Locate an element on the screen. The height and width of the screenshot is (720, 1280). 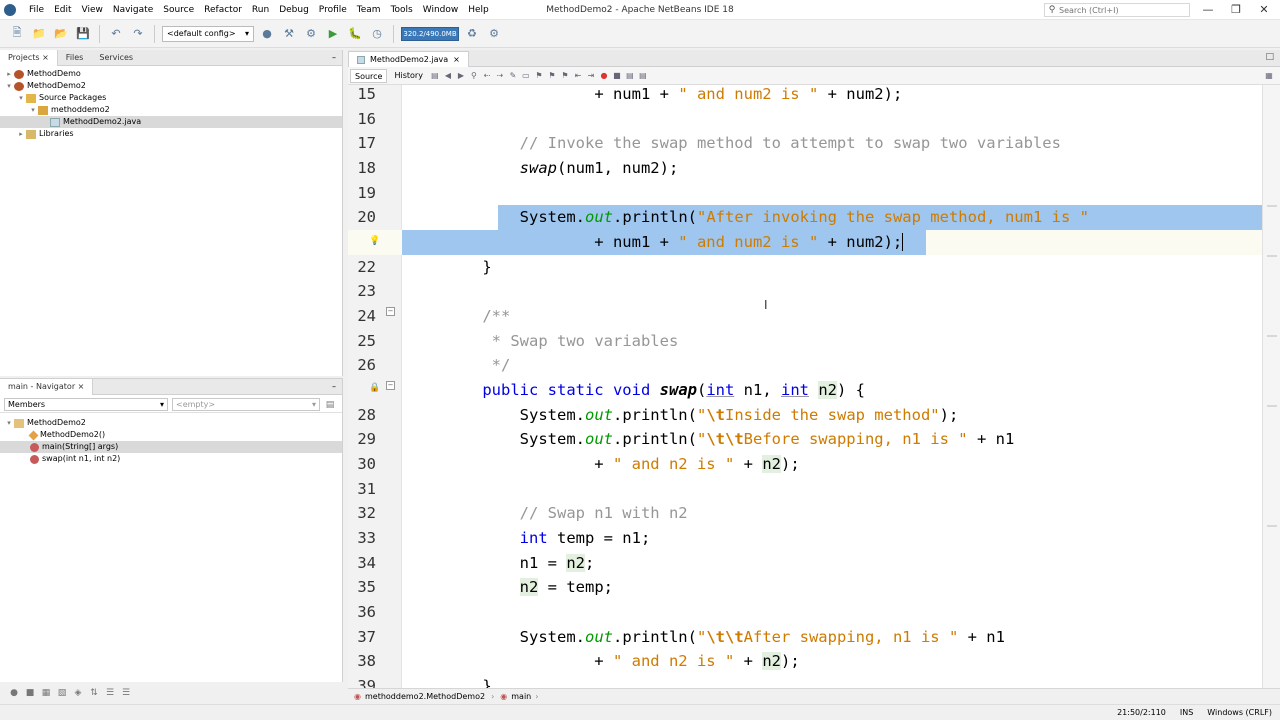
fqn-icon: ☰ is located at coordinates (126, 693).